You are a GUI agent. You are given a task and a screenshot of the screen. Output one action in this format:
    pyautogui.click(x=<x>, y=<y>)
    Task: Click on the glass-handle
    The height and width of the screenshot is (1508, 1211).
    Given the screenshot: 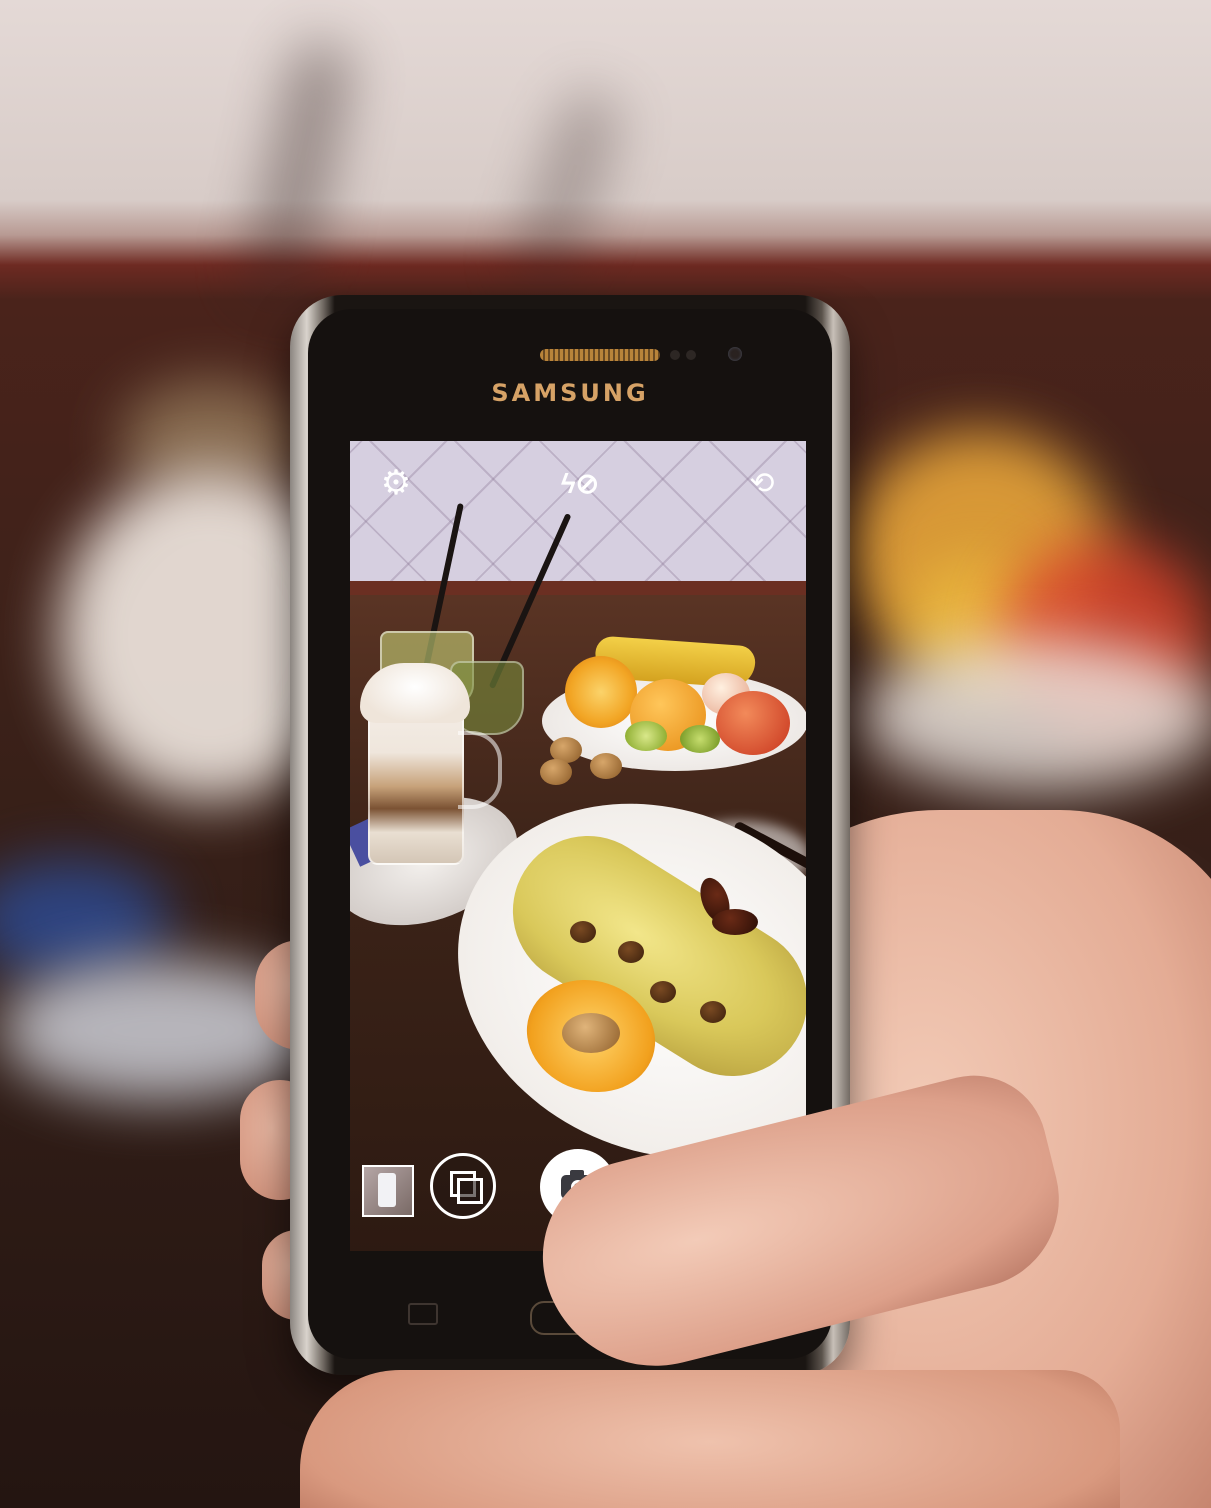 What is the action you would take?
    pyautogui.click(x=480, y=770)
    